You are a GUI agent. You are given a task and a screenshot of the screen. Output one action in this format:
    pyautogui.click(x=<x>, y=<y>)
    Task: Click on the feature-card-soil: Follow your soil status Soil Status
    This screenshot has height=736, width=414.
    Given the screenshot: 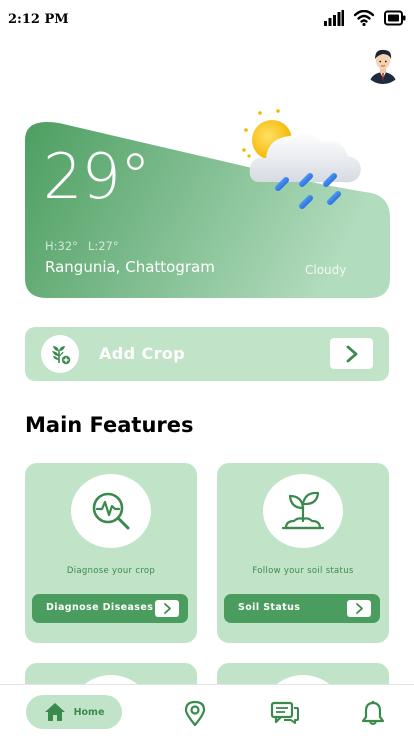 What is the action you would take?
    pyautogui.click(x=303, y=553)
    